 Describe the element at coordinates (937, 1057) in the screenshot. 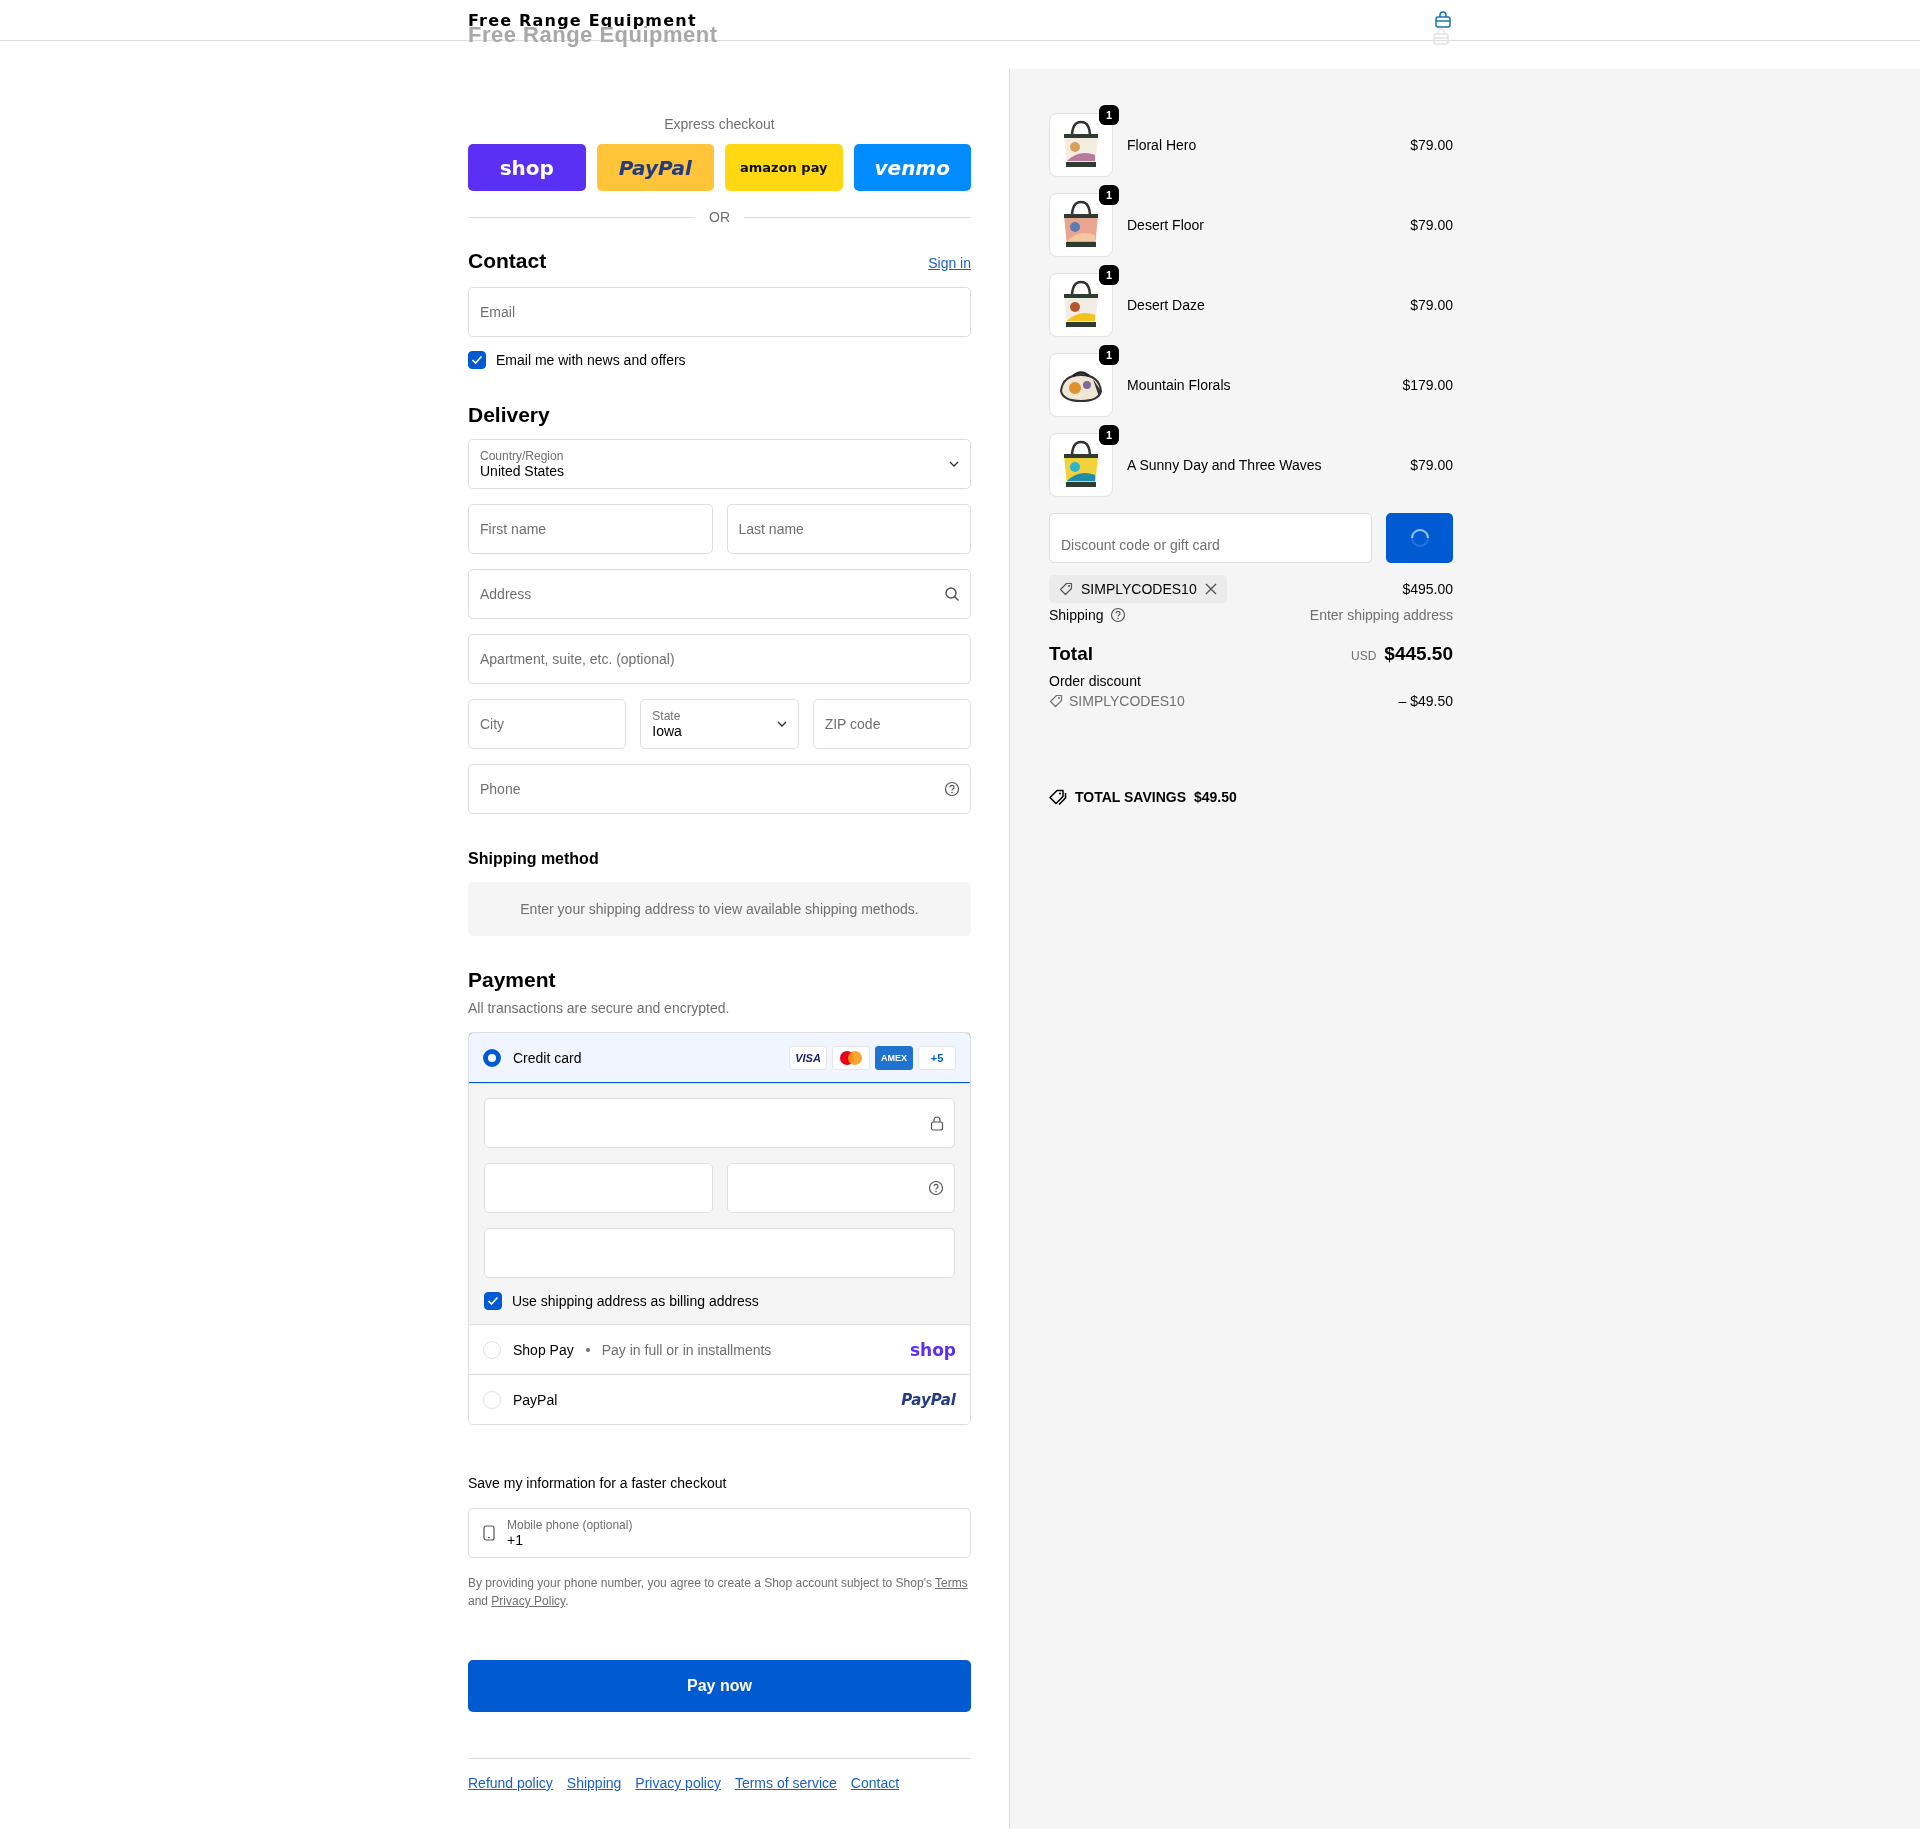

I see `card-brand-badge: +5` at that location.